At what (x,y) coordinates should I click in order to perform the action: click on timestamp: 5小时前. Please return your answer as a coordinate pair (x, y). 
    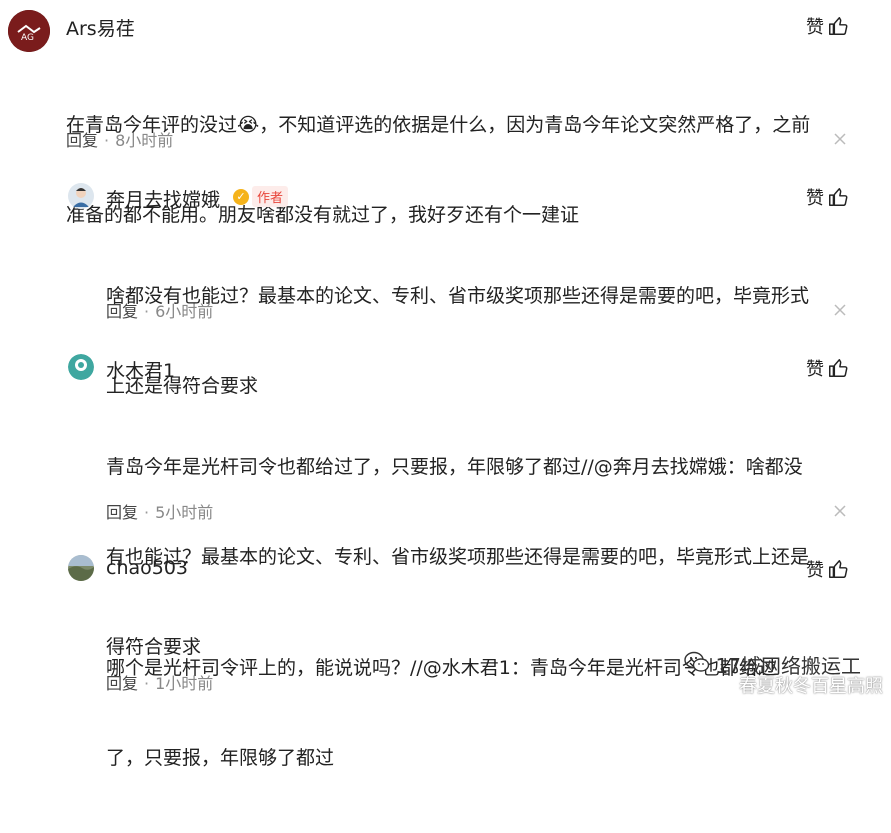
    Looking at the image, I should click on (184, 512).